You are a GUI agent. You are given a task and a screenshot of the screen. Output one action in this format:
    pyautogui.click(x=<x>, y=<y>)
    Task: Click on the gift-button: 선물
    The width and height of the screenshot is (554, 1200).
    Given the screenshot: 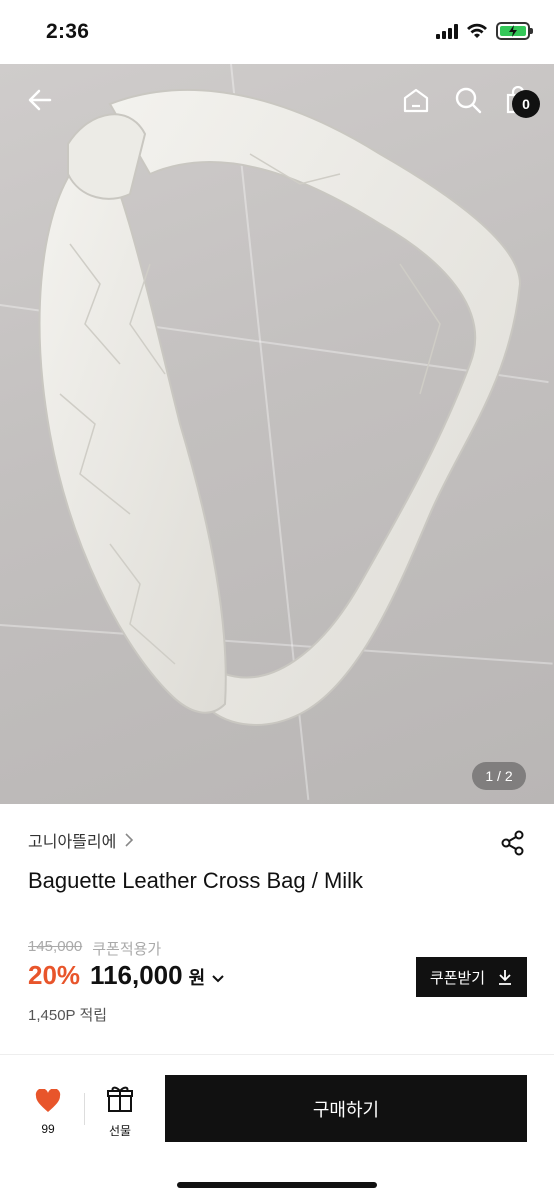 What is the action you would take?
    pyautogui.click(x=120, y=1112)
    